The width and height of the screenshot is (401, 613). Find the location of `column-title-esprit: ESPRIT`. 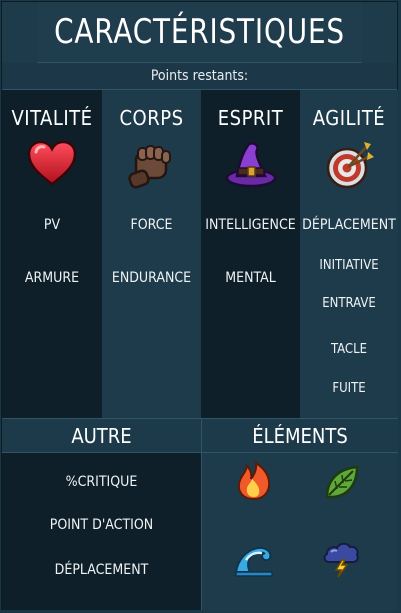

column-title-esprit: ESPRIT is located at coordinates (250, 118).